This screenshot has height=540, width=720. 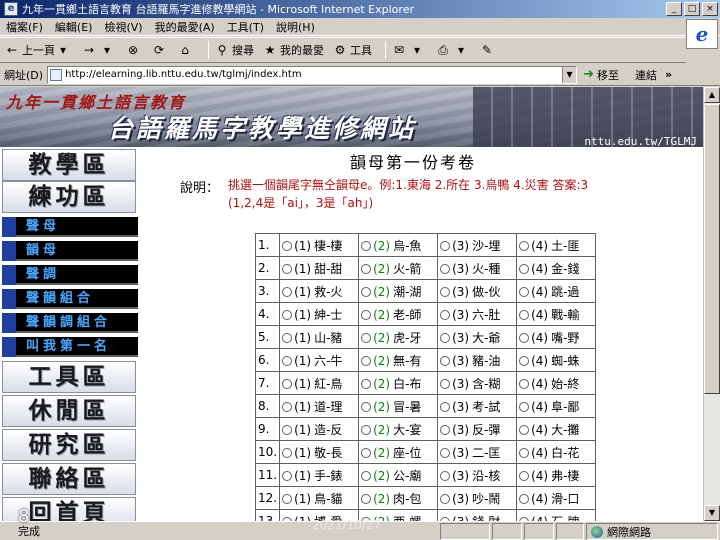 I want to click on back-button: ← 上一頁 ▾, so click(x=38, y=50).